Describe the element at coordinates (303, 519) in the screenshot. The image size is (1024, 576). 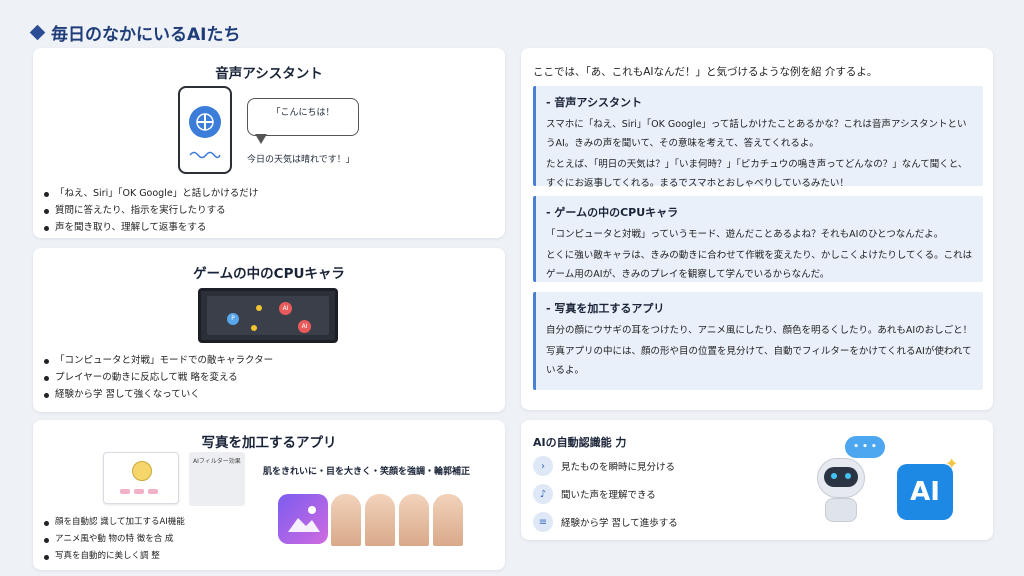
I see `gallery-icon` at that location.